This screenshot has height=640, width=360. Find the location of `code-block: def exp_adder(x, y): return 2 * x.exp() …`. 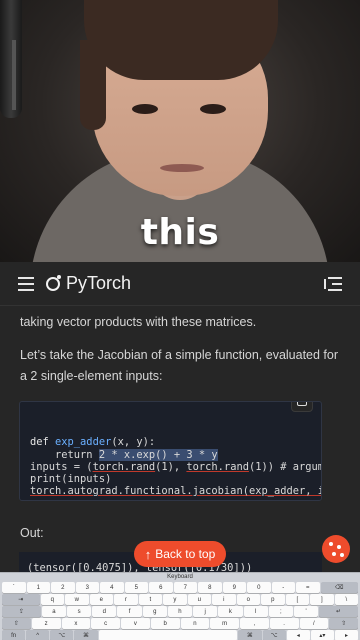

code-block: def exp_adder(x, y): return 2 * x.exp() … is located at coordinates (170, 451).